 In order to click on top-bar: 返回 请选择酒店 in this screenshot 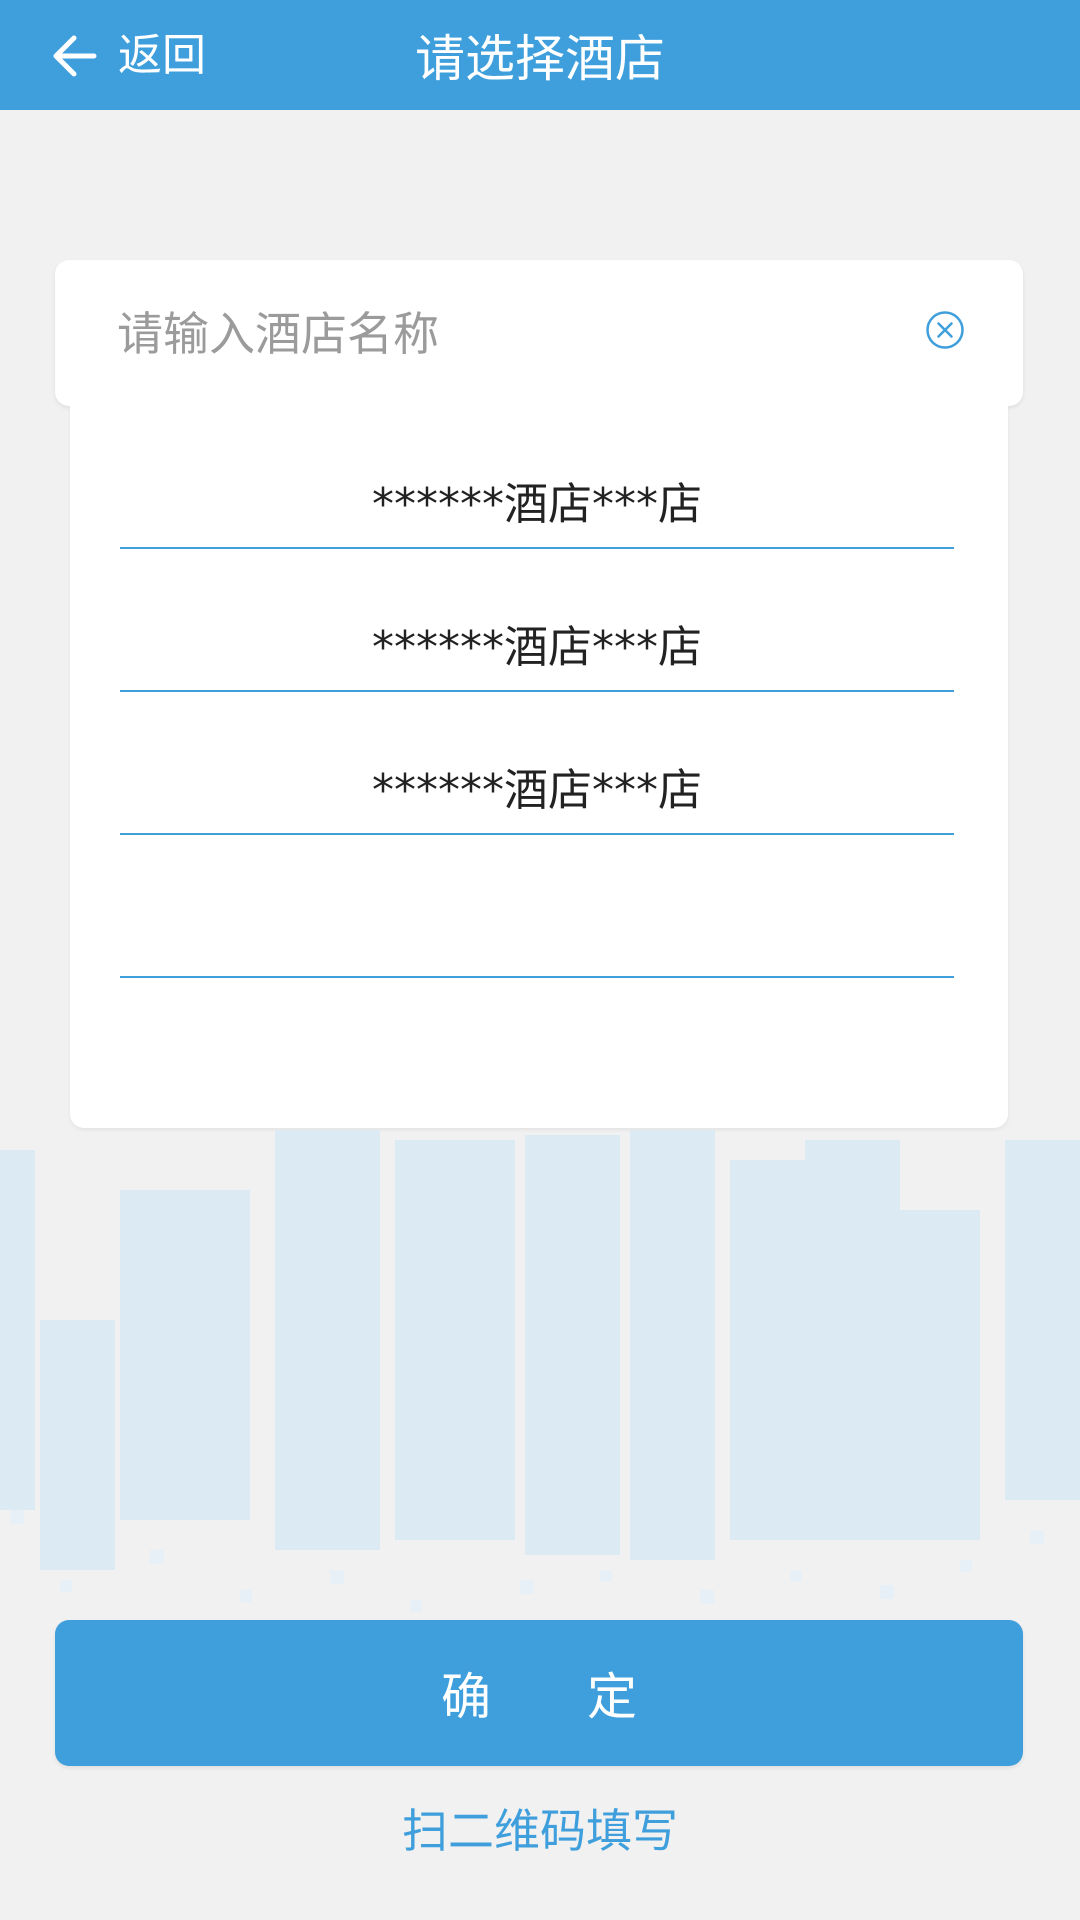, I will do `click(540, 55)`.